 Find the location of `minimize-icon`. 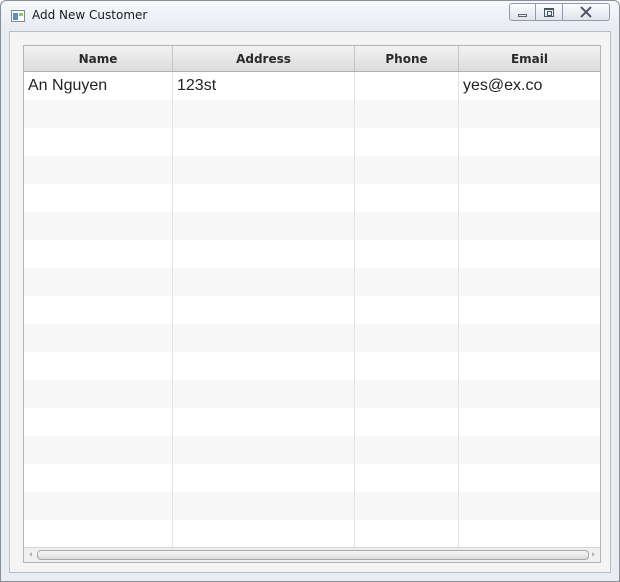

minimize-icon is located at coordinates (522, 15).